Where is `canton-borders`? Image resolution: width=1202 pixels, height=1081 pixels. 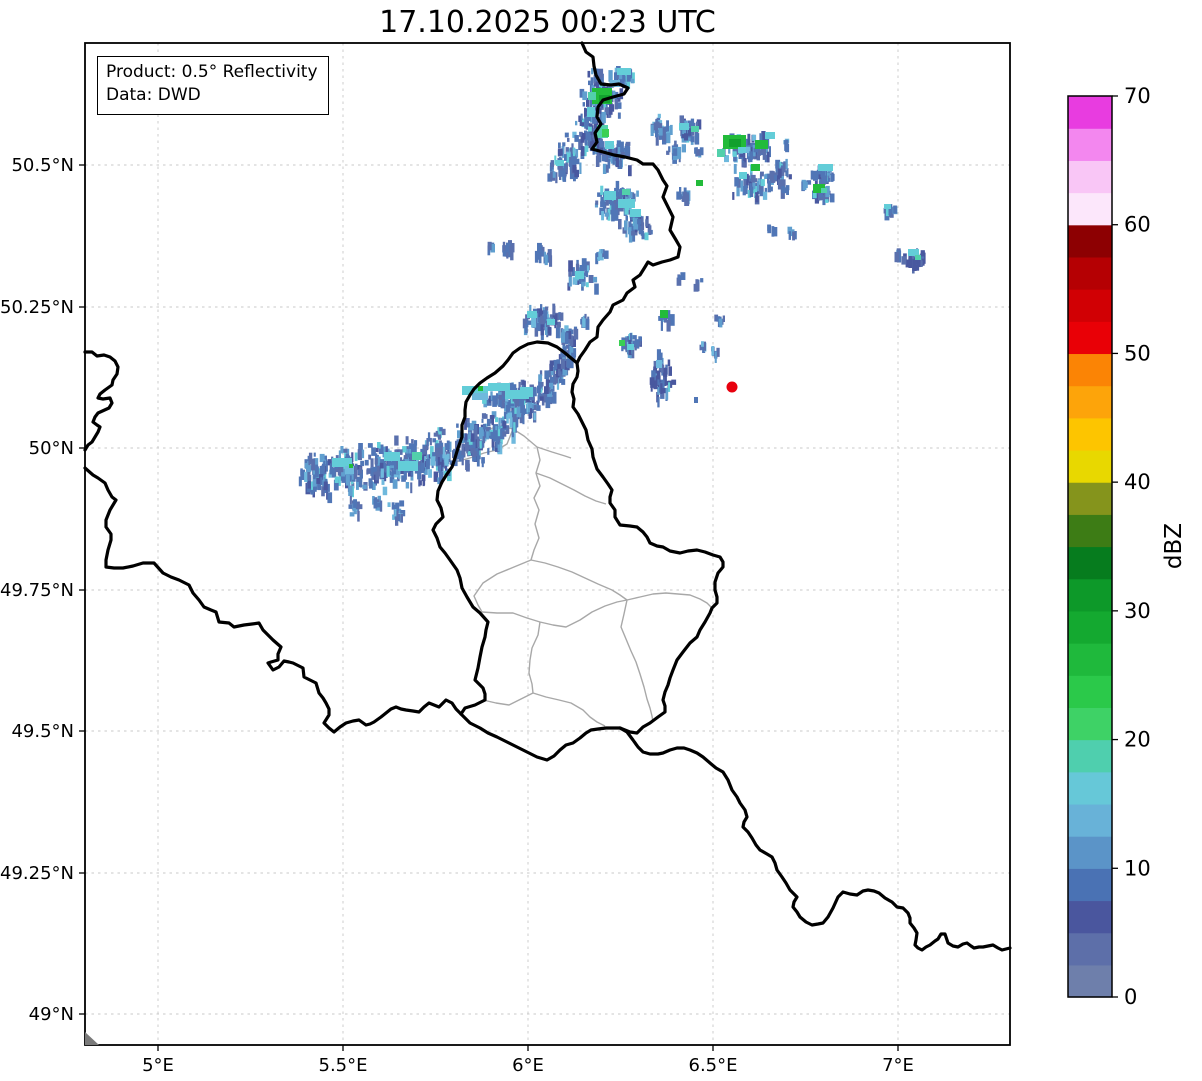
canton-borders is located at coordinates (583, 576).